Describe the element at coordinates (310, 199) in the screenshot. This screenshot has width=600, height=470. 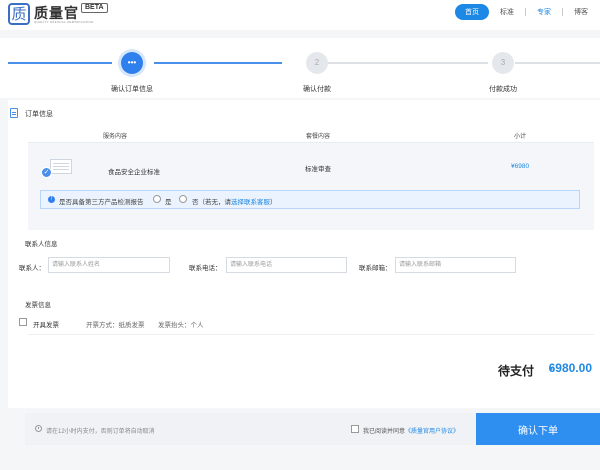
I see `test-report-question: ! 是否具备第三方产品检测报告 是 否（若无，请选择联系客服）` at that location.